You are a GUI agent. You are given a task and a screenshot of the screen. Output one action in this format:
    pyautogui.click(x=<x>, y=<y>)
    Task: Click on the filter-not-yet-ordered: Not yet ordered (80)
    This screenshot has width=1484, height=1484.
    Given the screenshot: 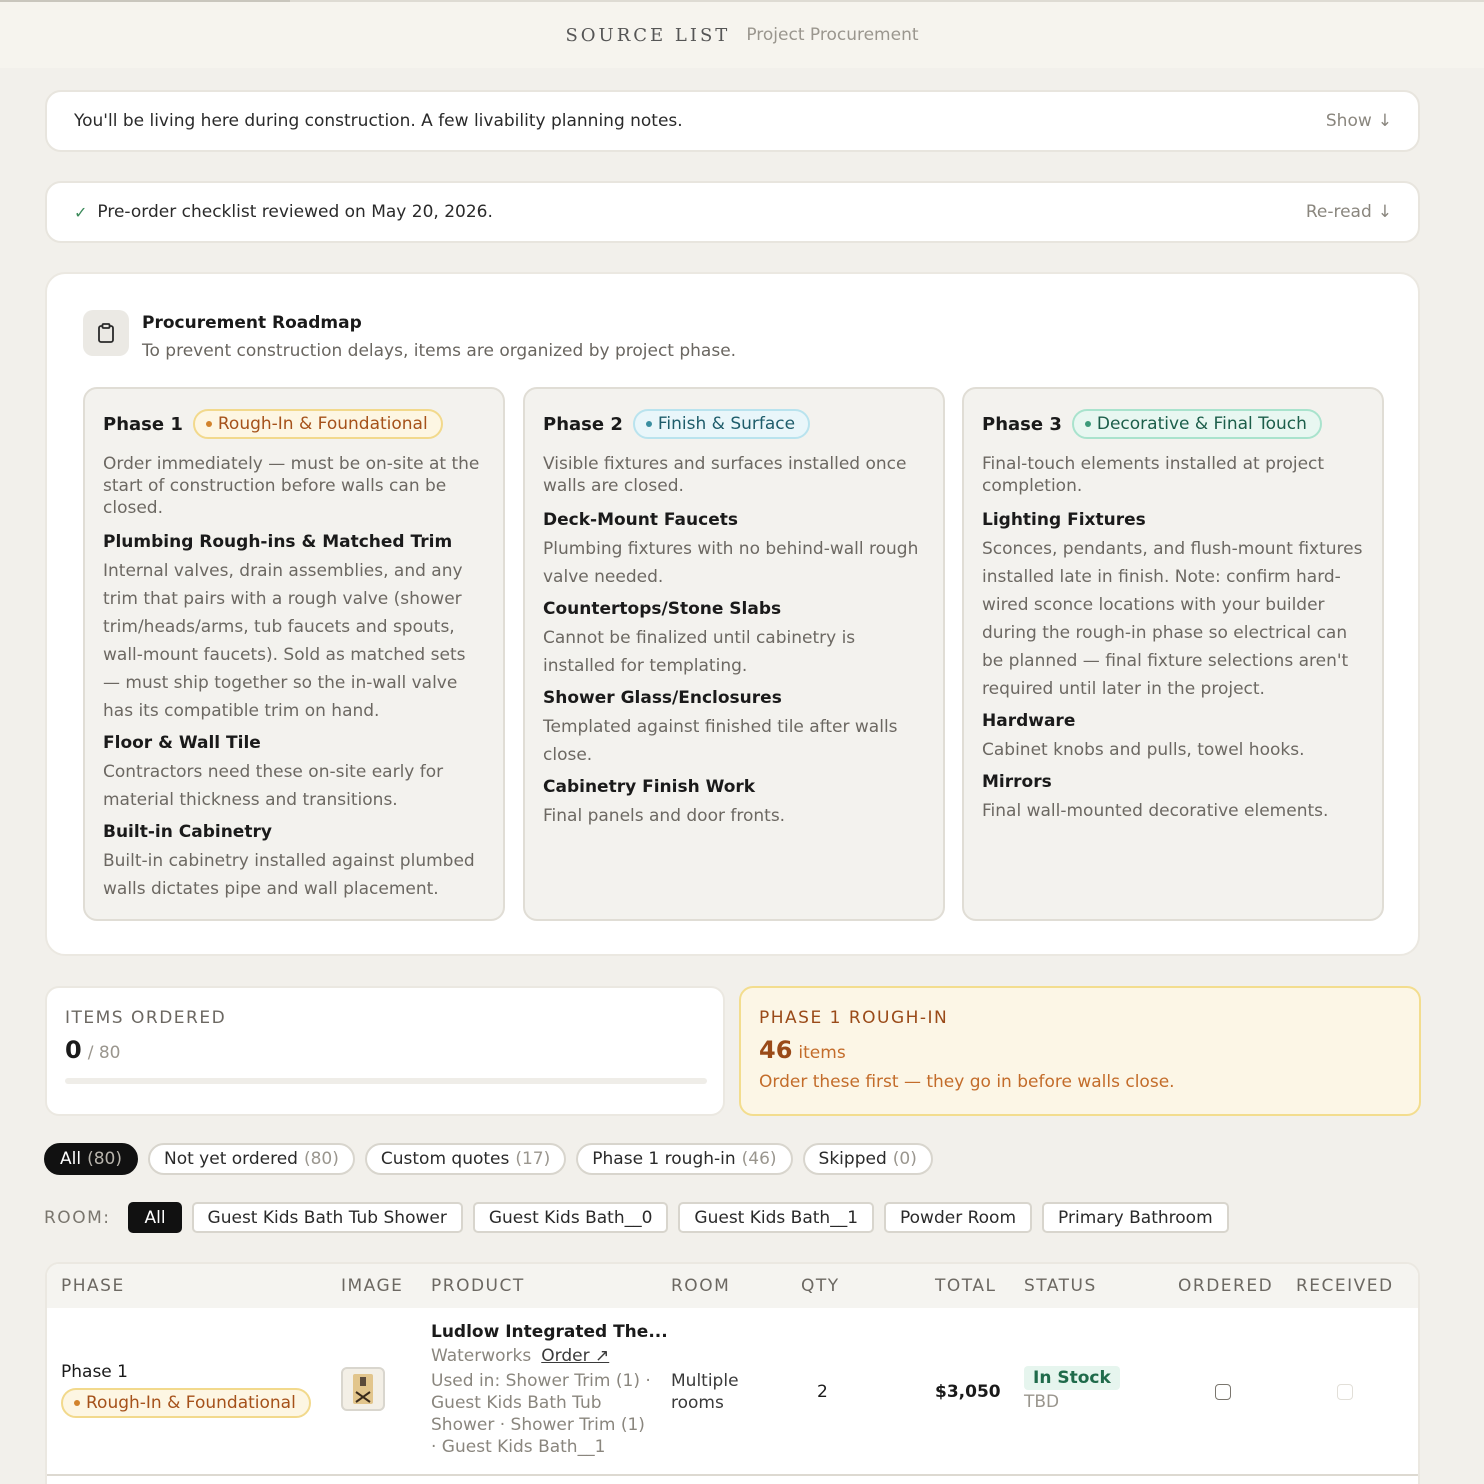 What is the action you would take?
    pyautogui.click(x=251, y=1159)
    